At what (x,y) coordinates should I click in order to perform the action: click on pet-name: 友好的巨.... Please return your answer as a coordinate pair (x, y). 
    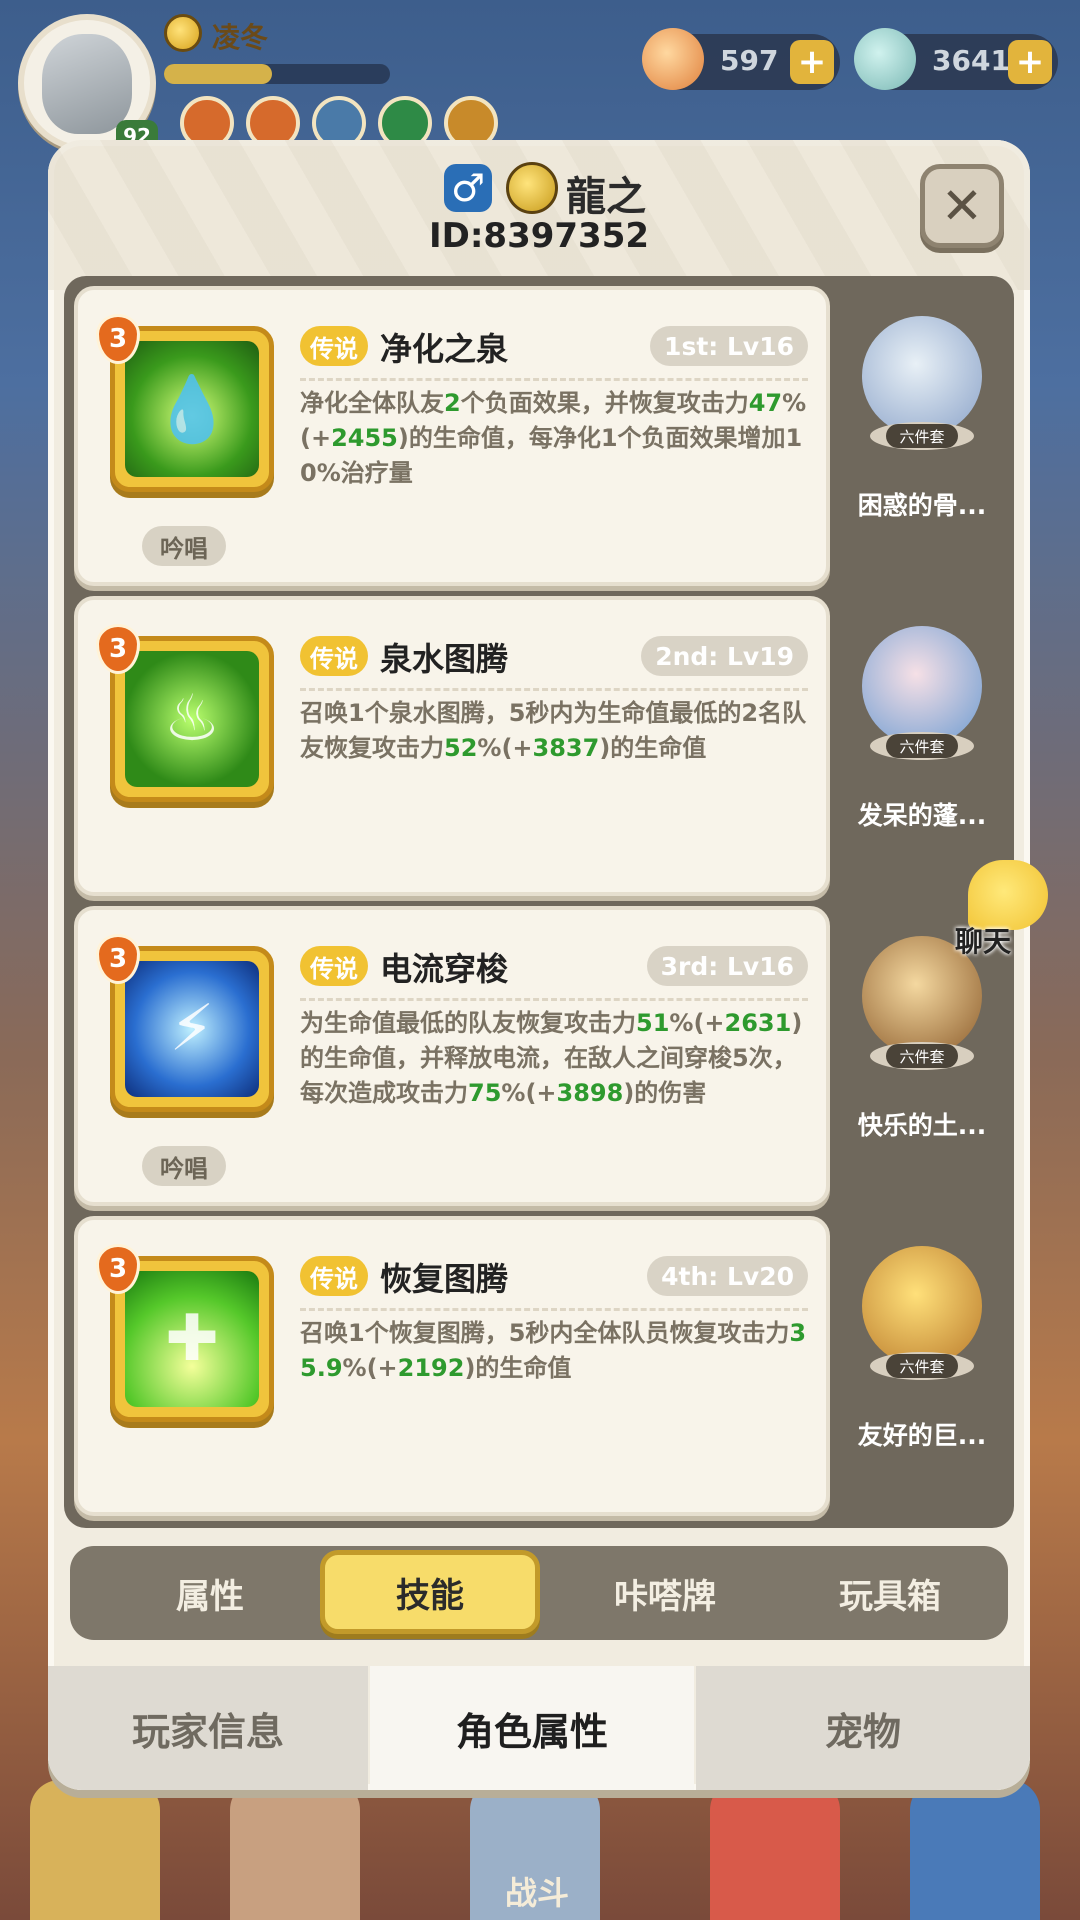
    Looking at the image, I should click on (922, 1435).